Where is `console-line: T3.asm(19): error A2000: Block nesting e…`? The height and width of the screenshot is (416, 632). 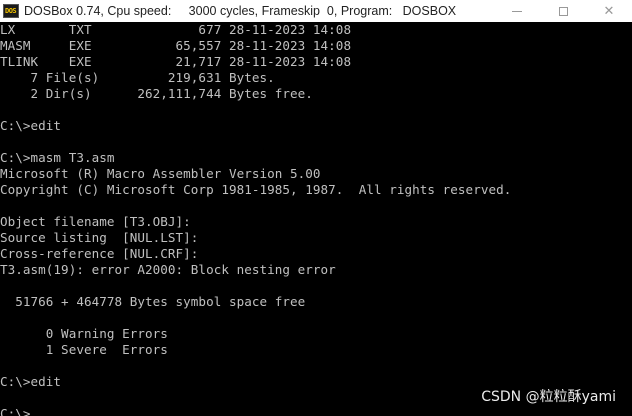 console-line: T3.asm(19): error A2000: Block nesting e… is located at coordinates (168, 269).